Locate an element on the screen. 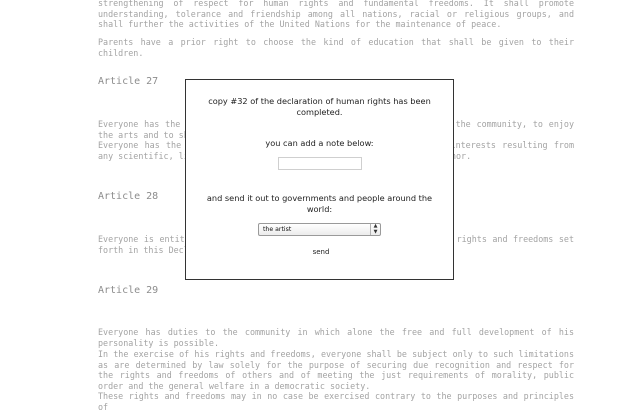  article-28-heading: Article 28 is located at coordinates (128, 196).